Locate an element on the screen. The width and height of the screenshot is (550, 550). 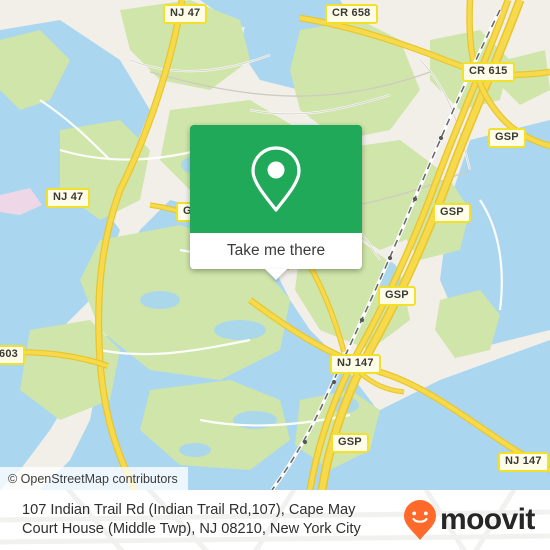
road-shield-nj-147-west: NJ 147 is located at coordinates (355, 364).